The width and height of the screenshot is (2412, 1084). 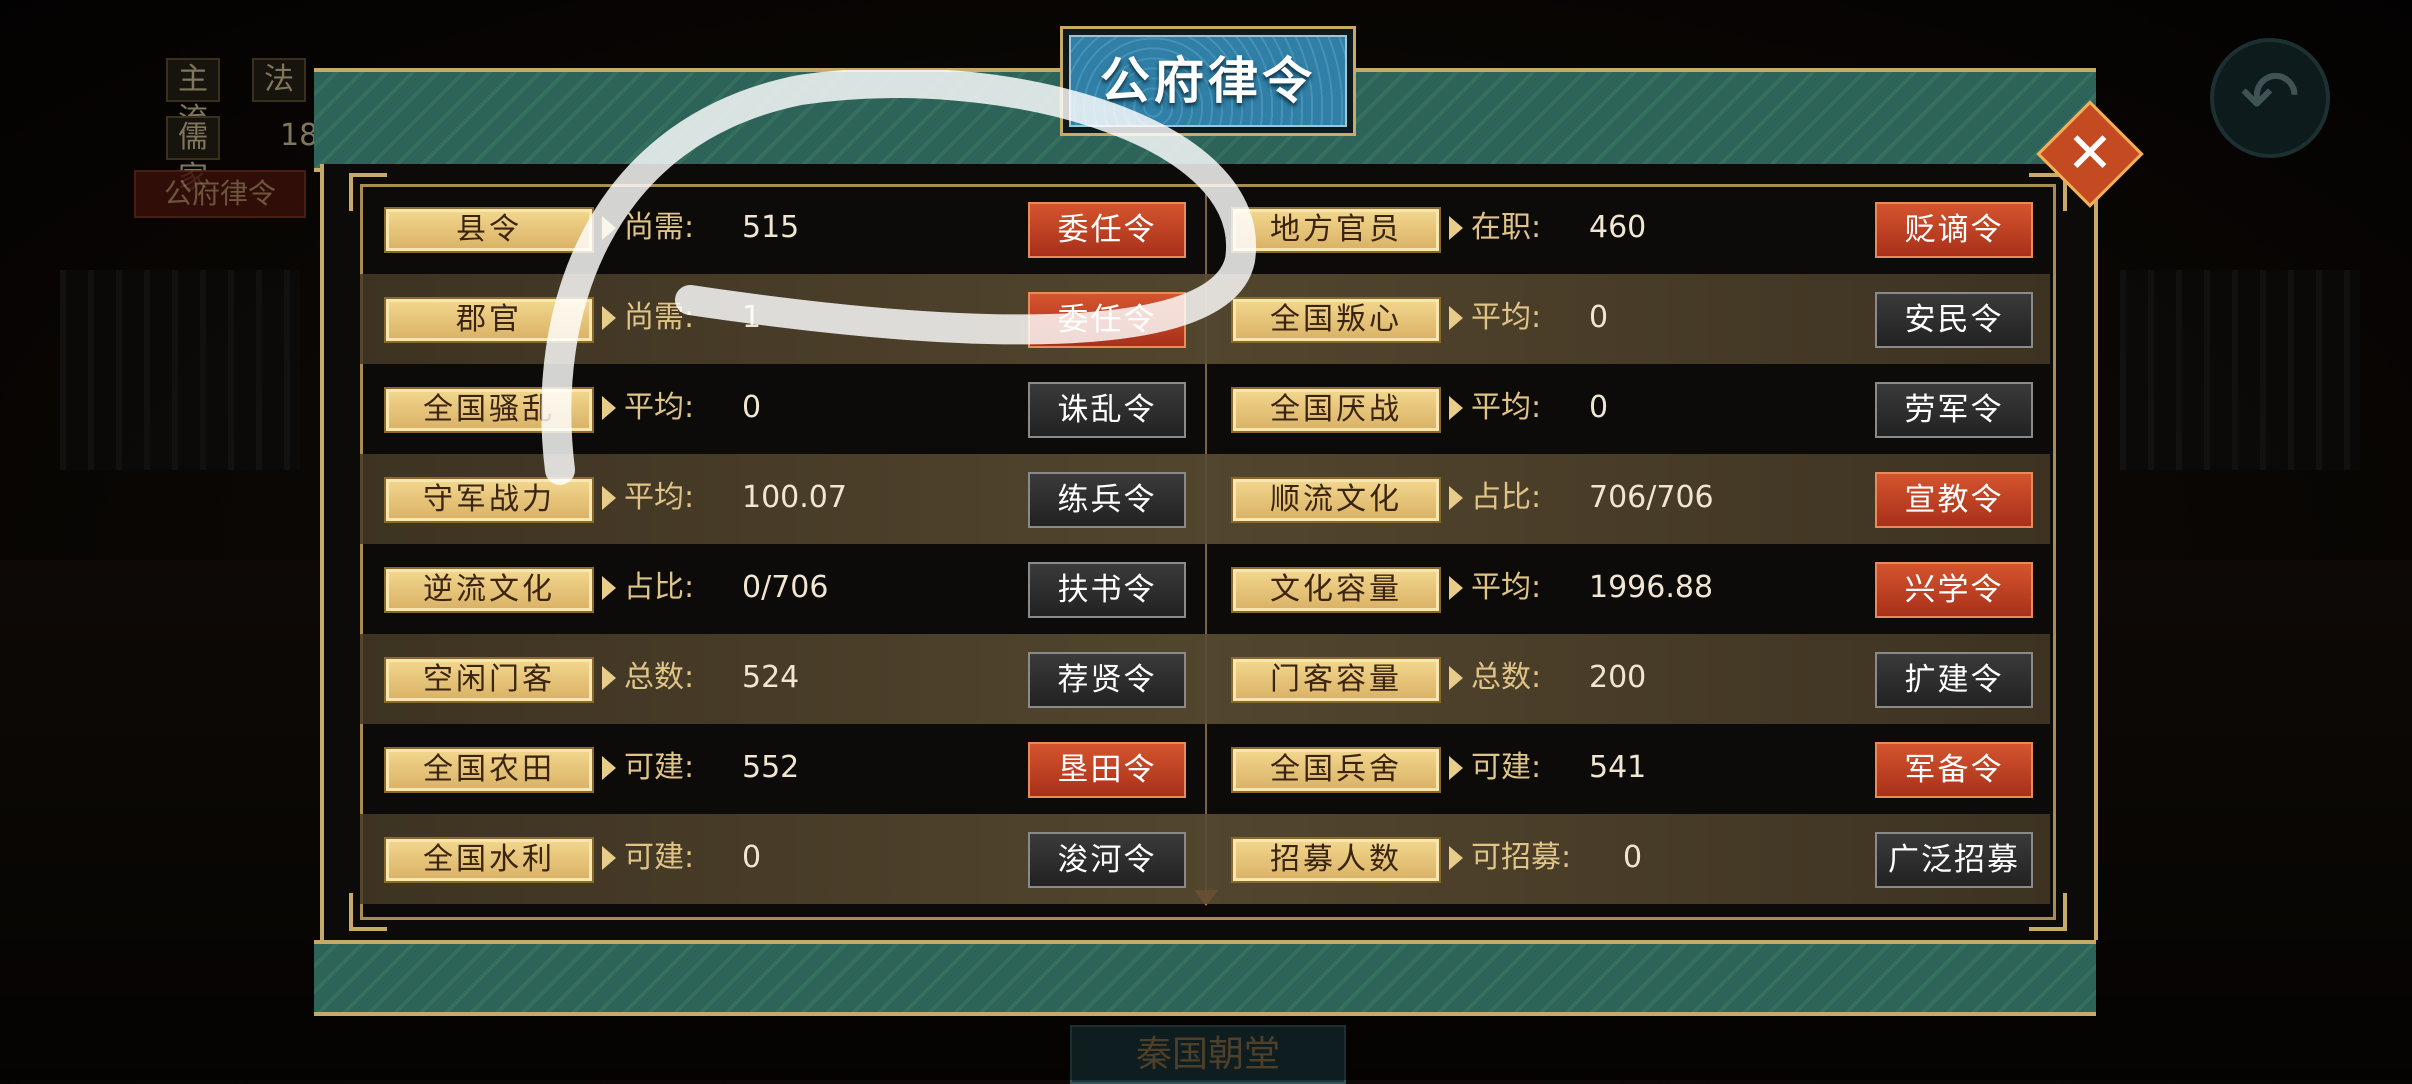 I want to click on order-button: 劳军令, so click(x=1954, y=410).